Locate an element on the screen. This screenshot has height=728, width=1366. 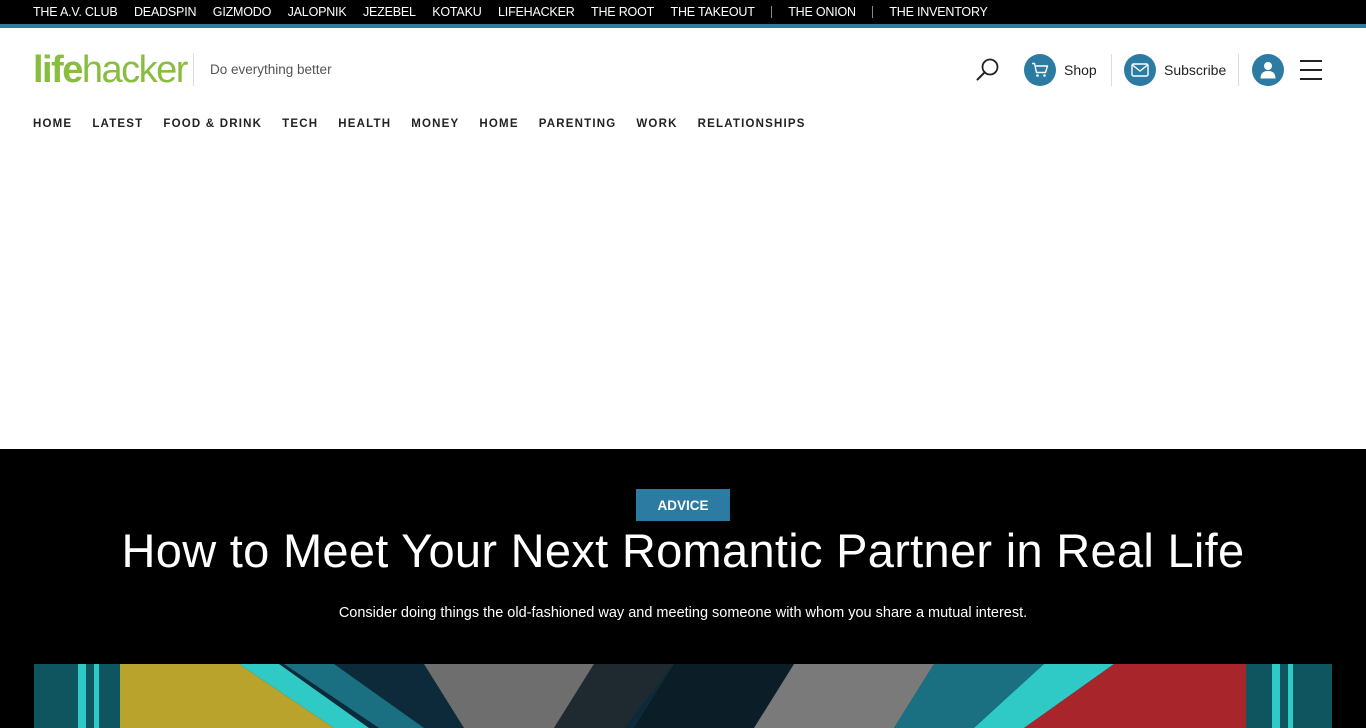
cart-icon is located at coordinates (1040, 70).